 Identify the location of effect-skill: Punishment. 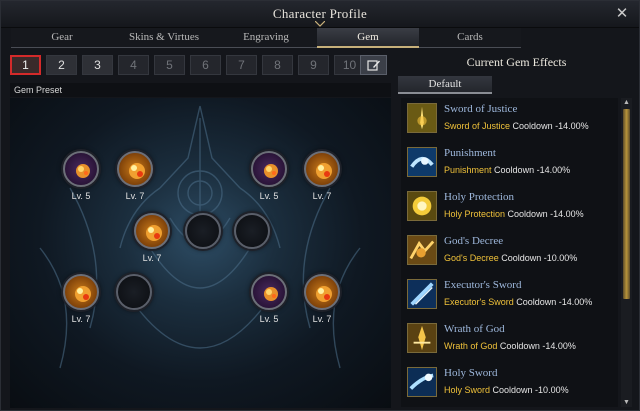
(468, 170).